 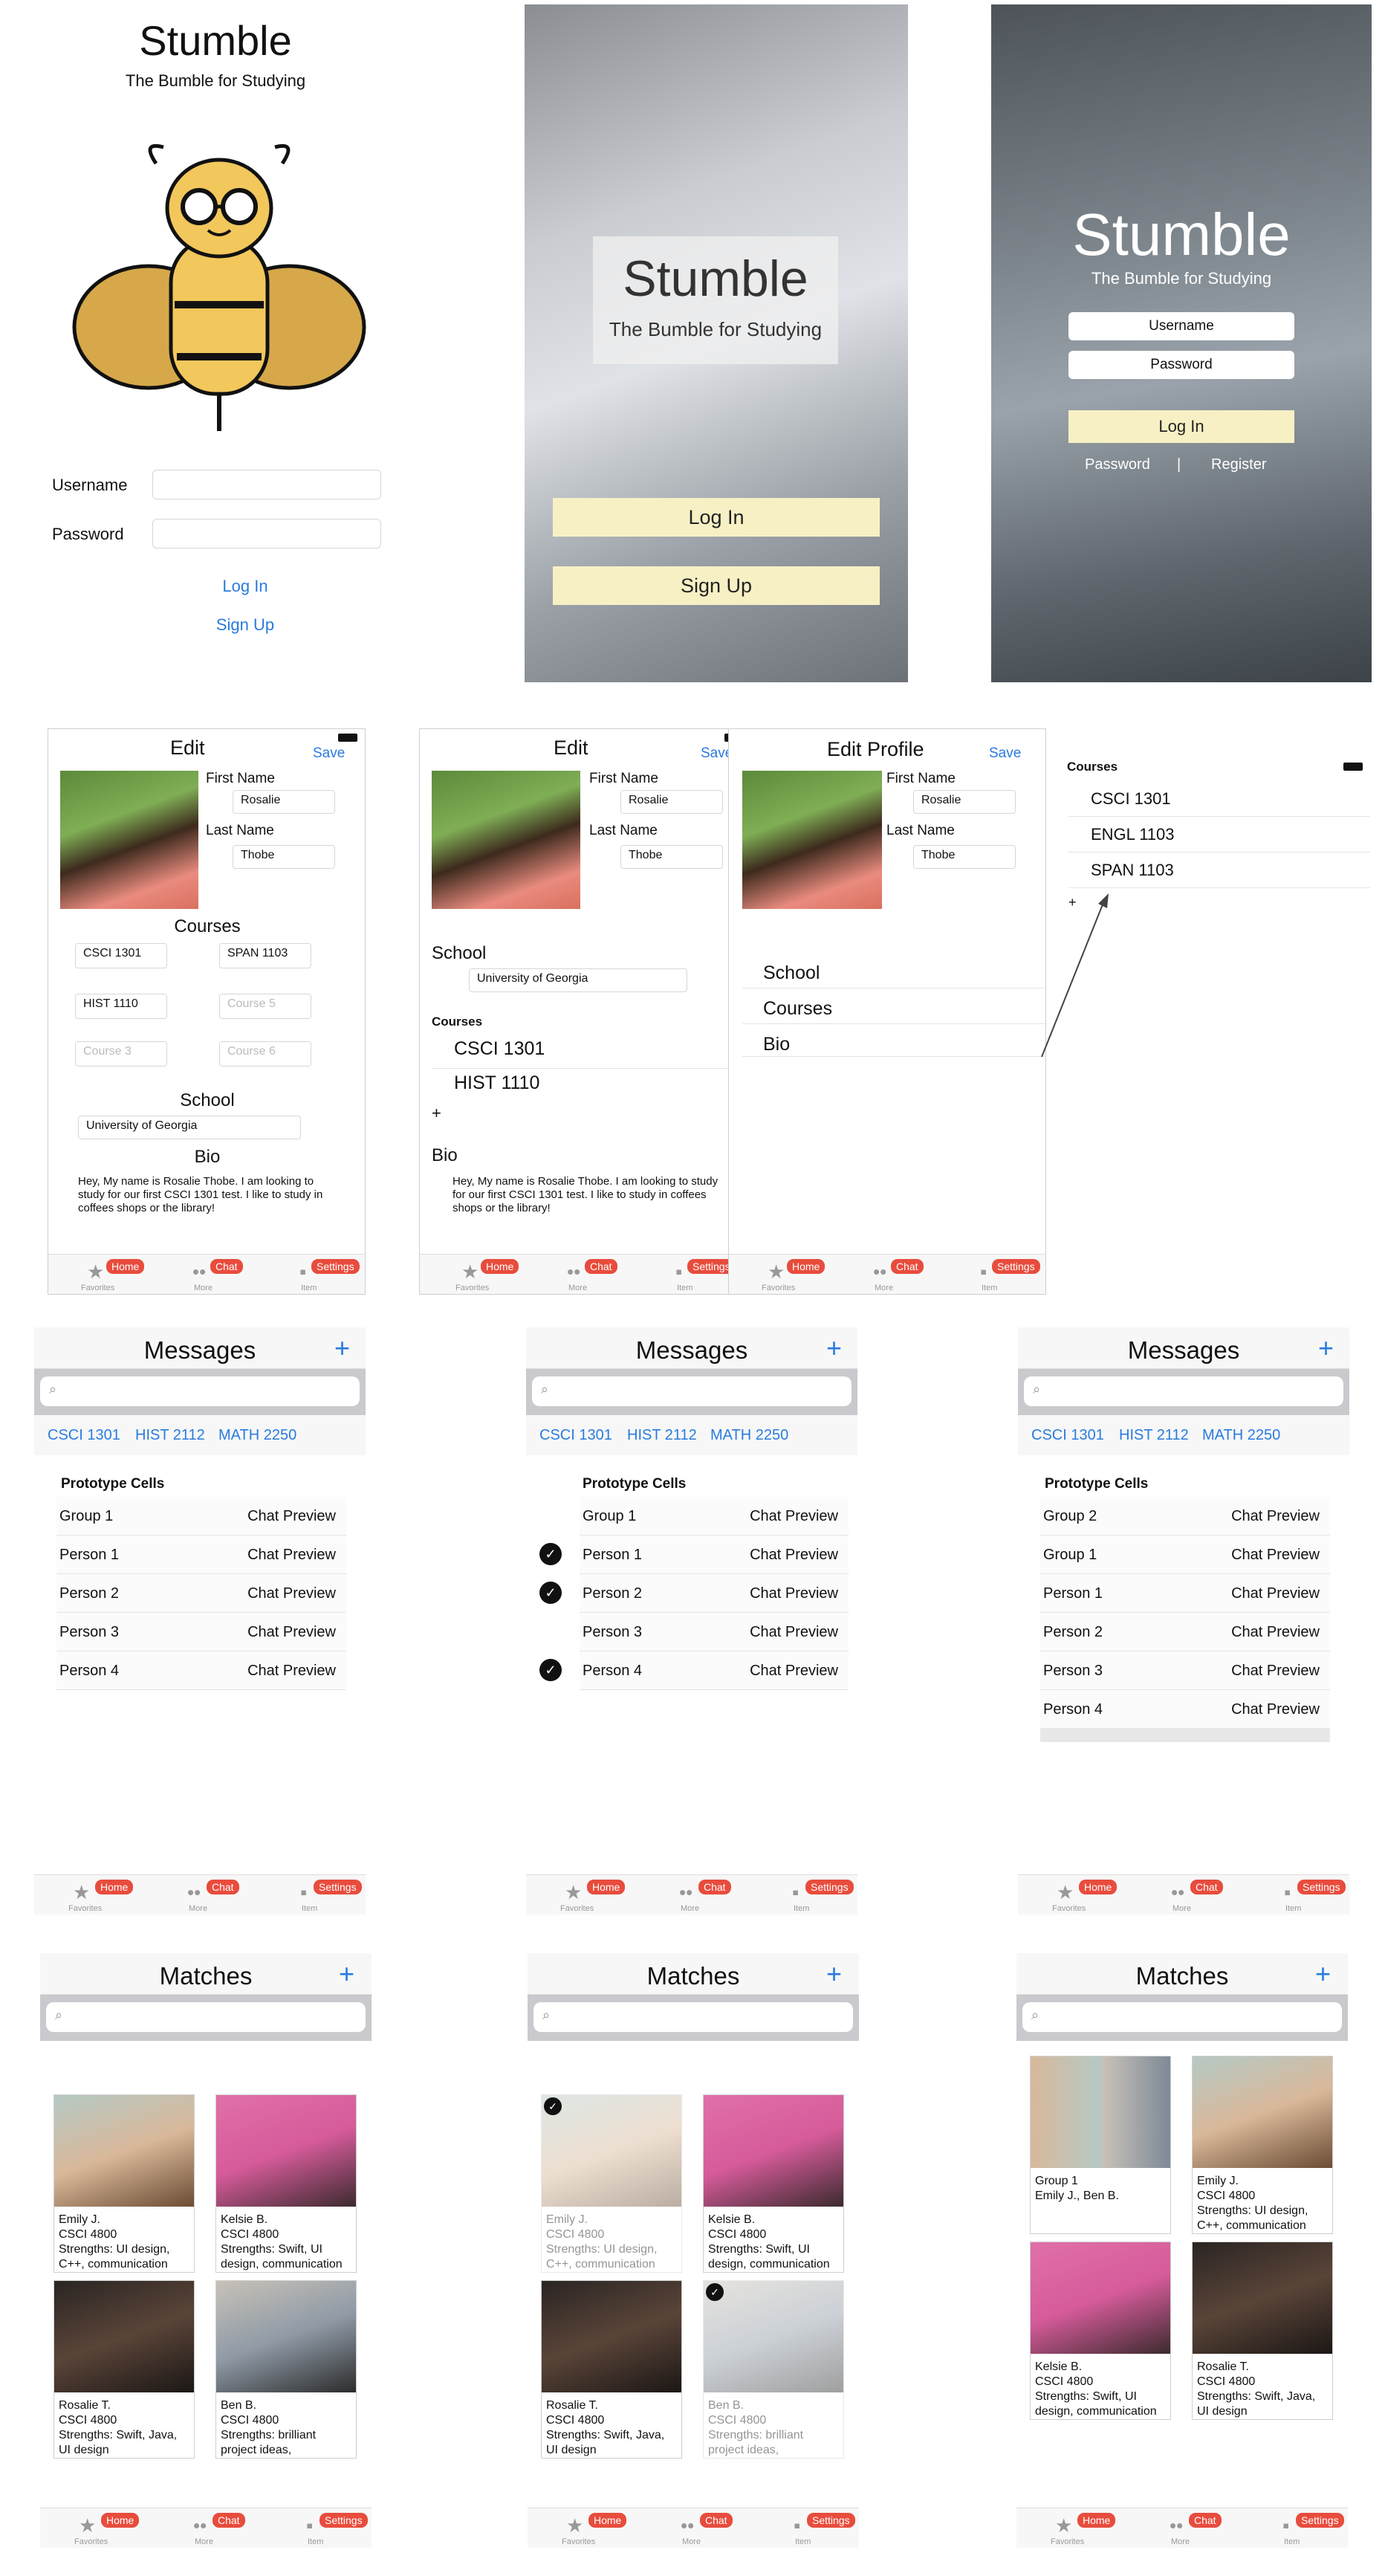 I want to click on course-input-1: CSCI 1301, so click(x=121, y=956).